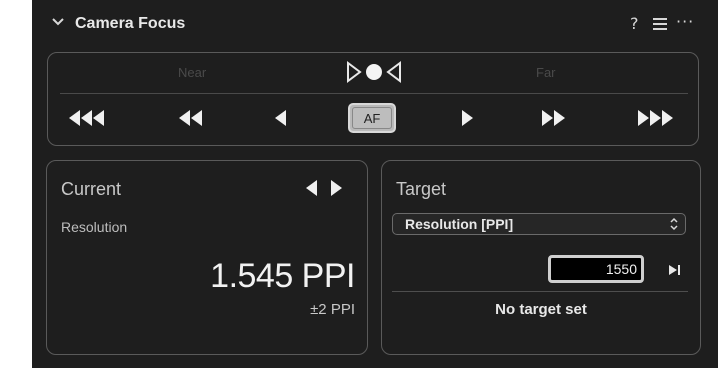 Image resolution: width=726 pixels, height=368 pixels. What do you see at coordinates (192, 72) in the screenshot?
I see `near-label: Near` at bounding box center [192, 72].